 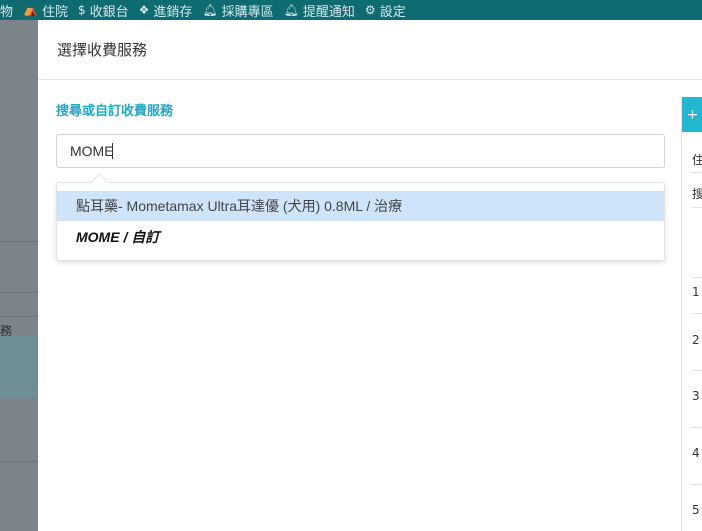 I want to click on nav-item-label: 設定, so click(x=392, y=12).